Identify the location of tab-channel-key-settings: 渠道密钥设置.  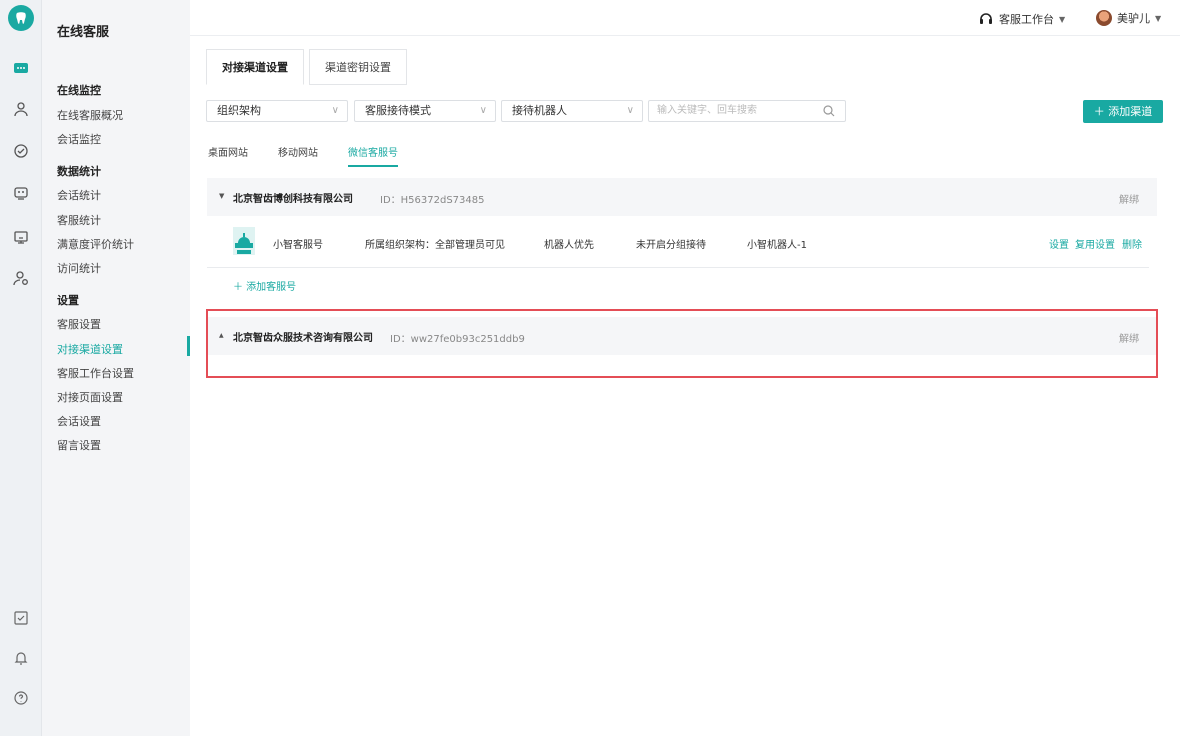
(358, 67).